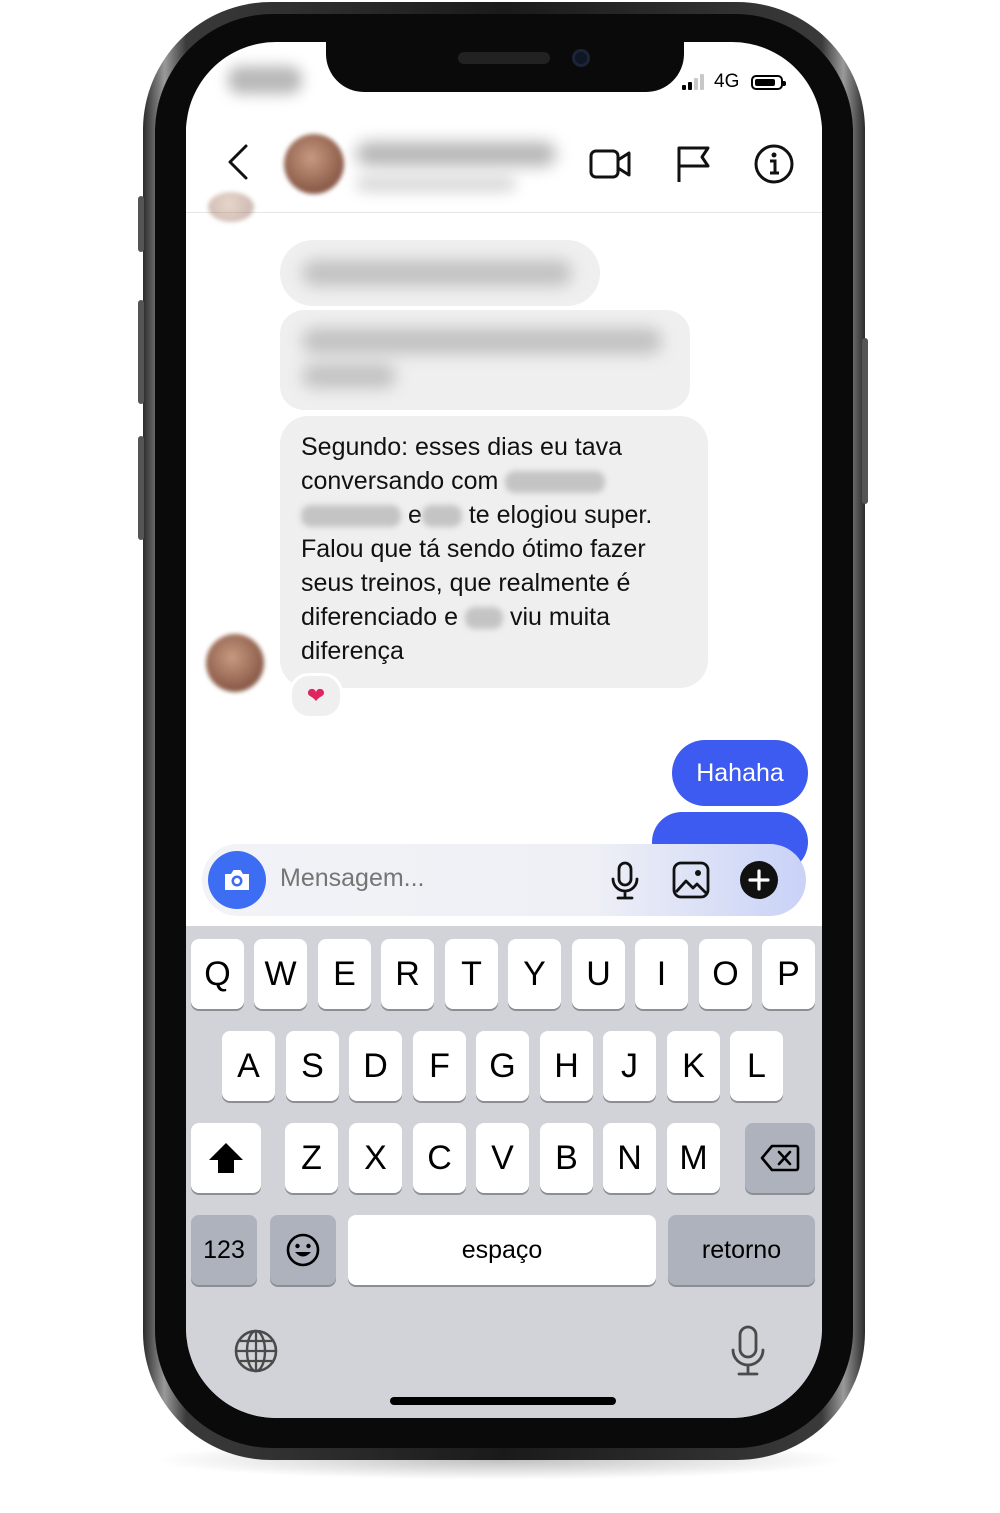 The width and height of the screenshot is (1000, 1513). Describe the element at coordinates (502, 1066) in the screenshot. I see `key-g: G` at that location.